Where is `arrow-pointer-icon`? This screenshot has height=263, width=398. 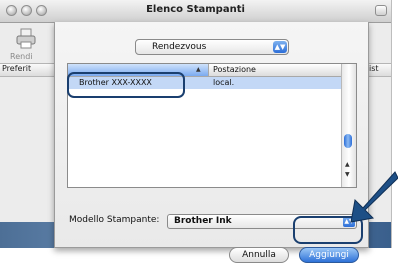 arrow-pointer-icon is located at coordinates (374, 197).